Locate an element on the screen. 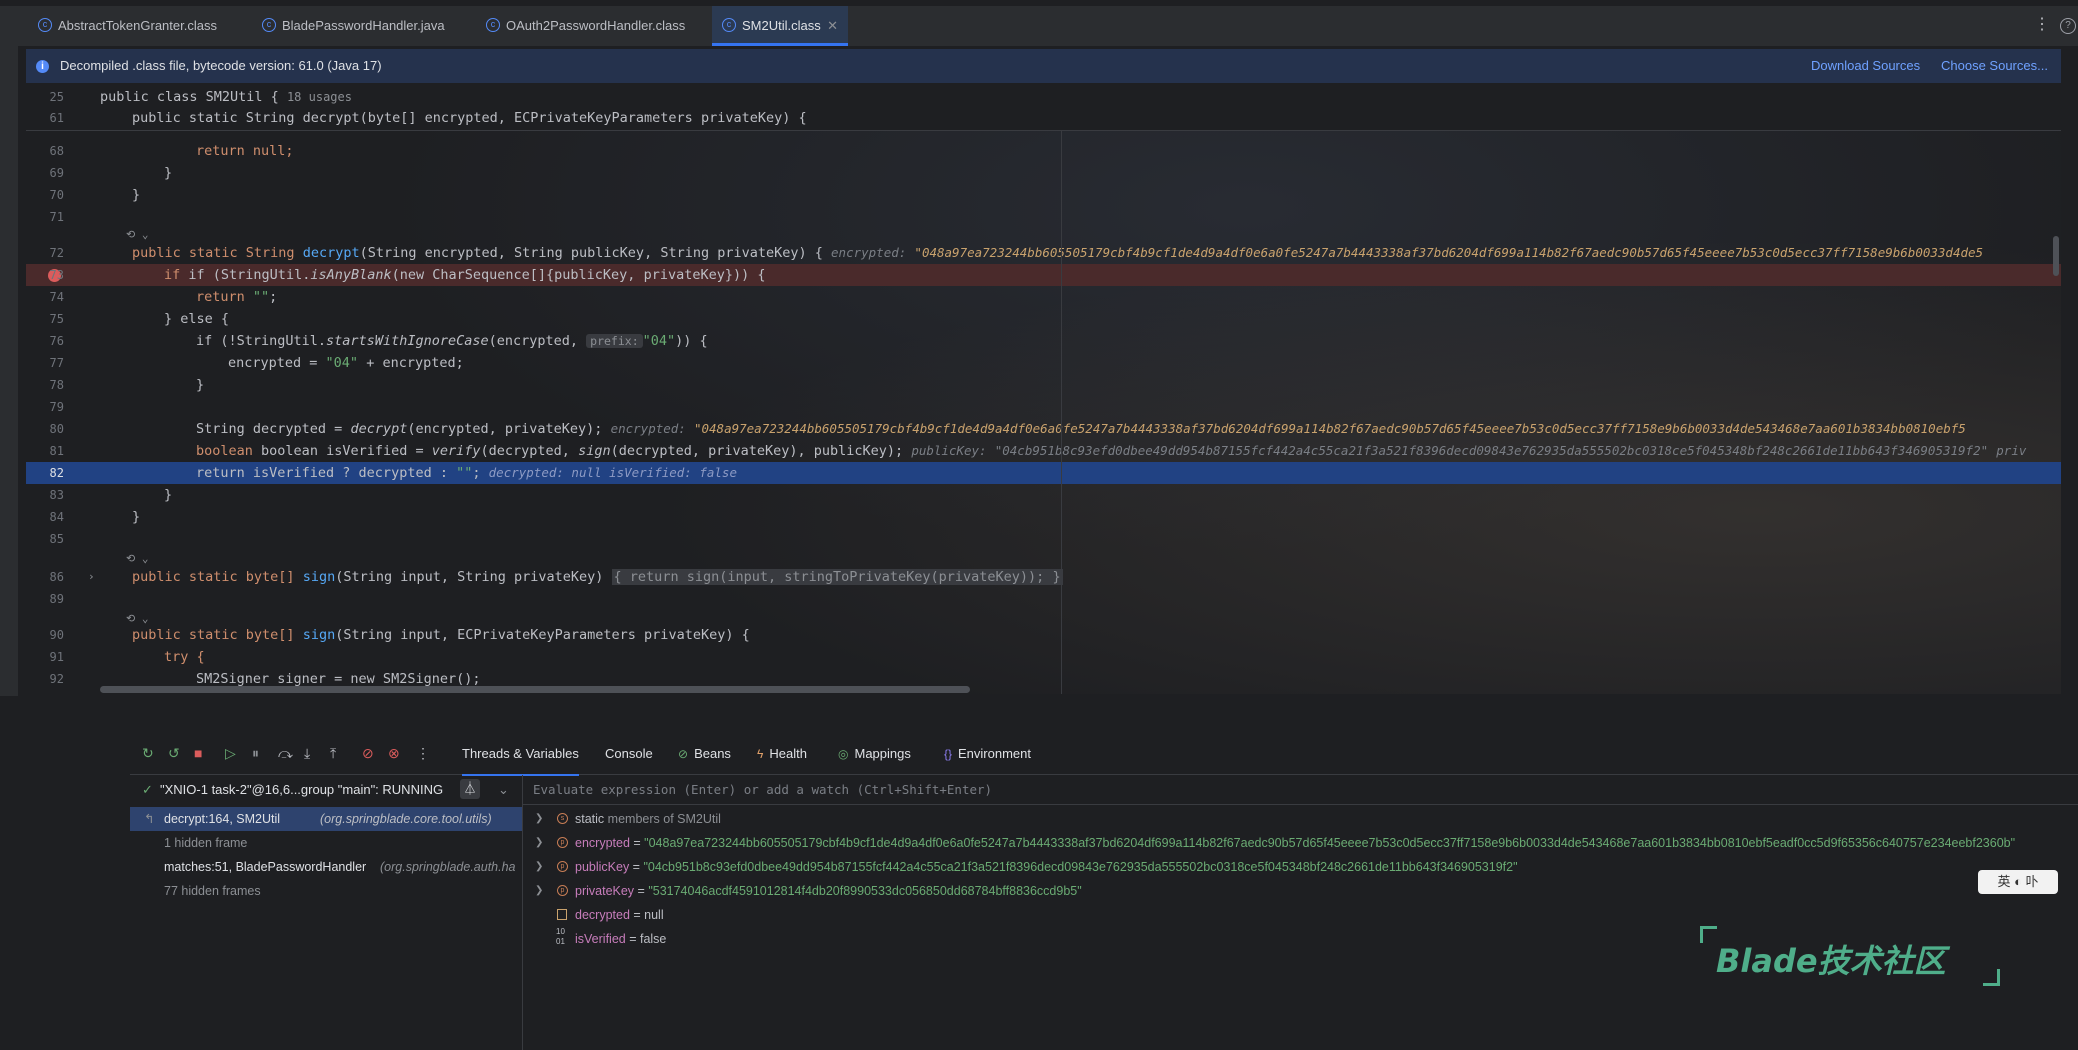  beans-icon: ⊘ is located at coordinates (683, 754).